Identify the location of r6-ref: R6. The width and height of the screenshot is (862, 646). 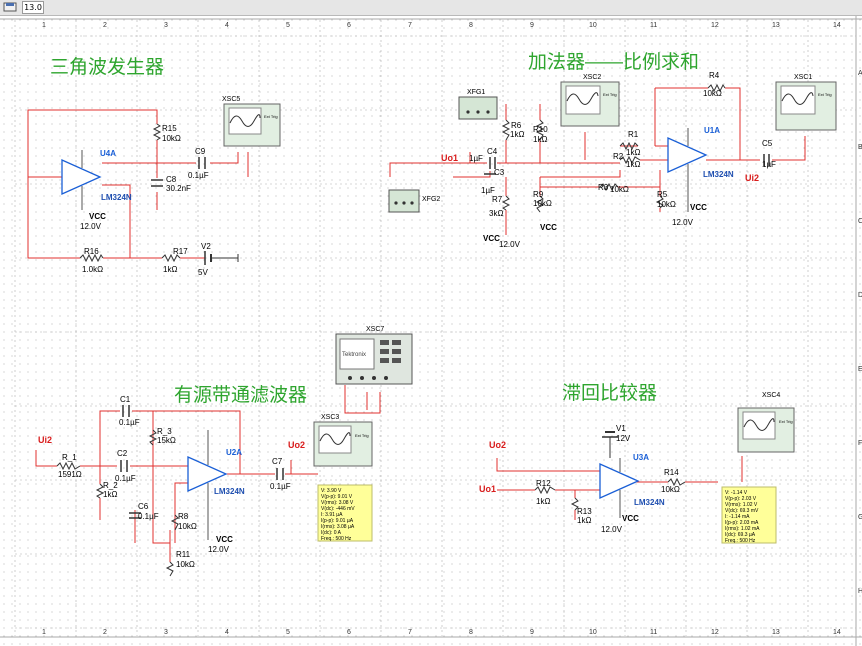
(516, 125).